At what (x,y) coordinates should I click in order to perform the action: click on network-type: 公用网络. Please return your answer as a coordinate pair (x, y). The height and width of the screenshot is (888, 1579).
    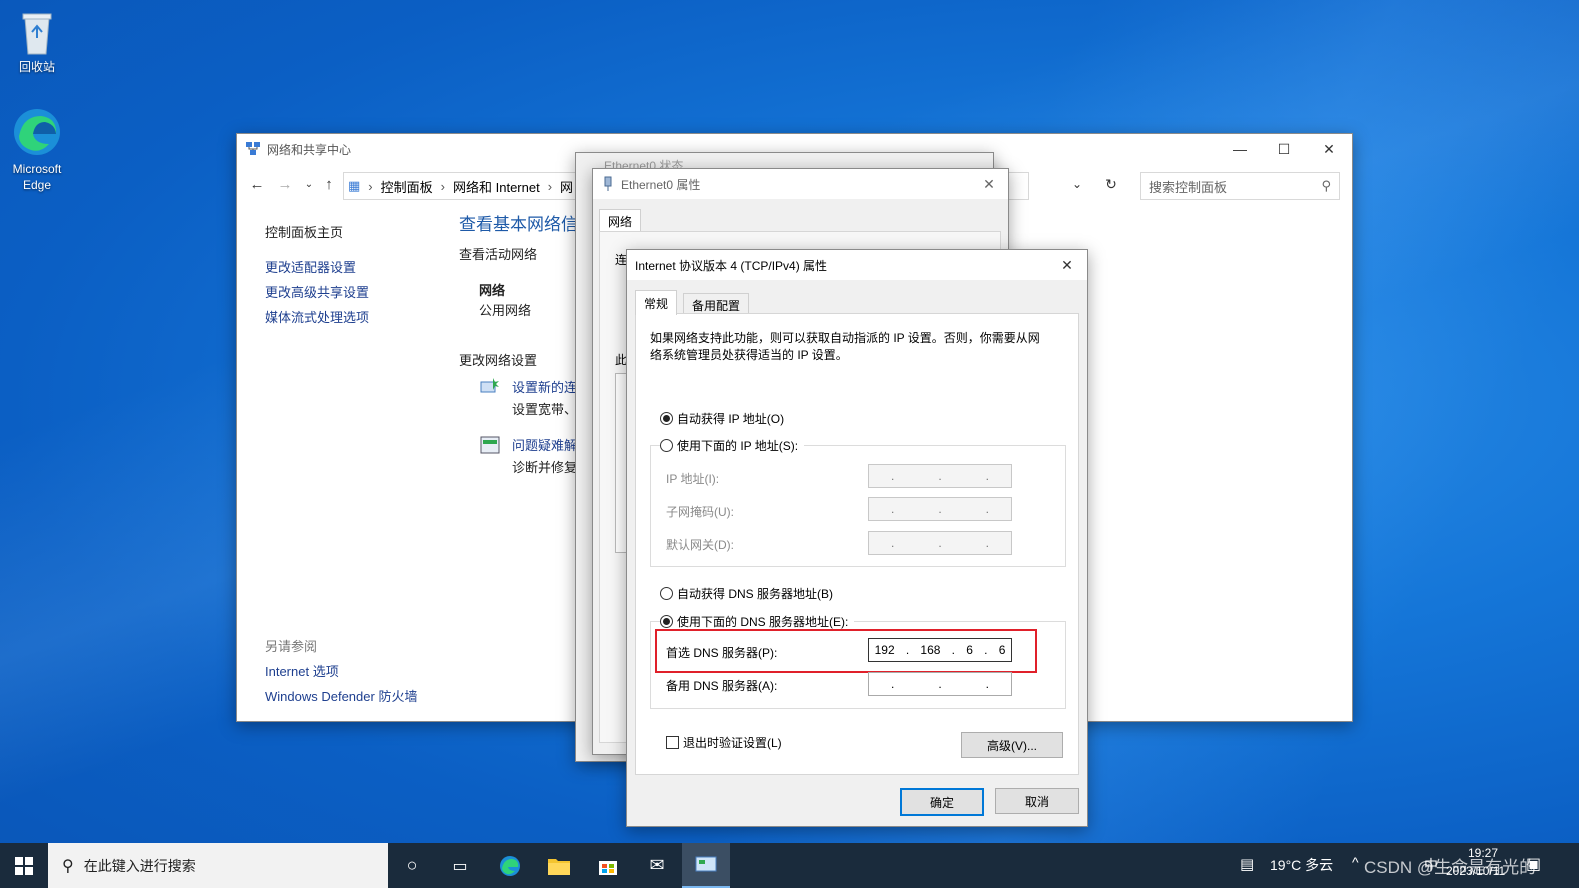
    Looking at the image, I should click on (505, 310).